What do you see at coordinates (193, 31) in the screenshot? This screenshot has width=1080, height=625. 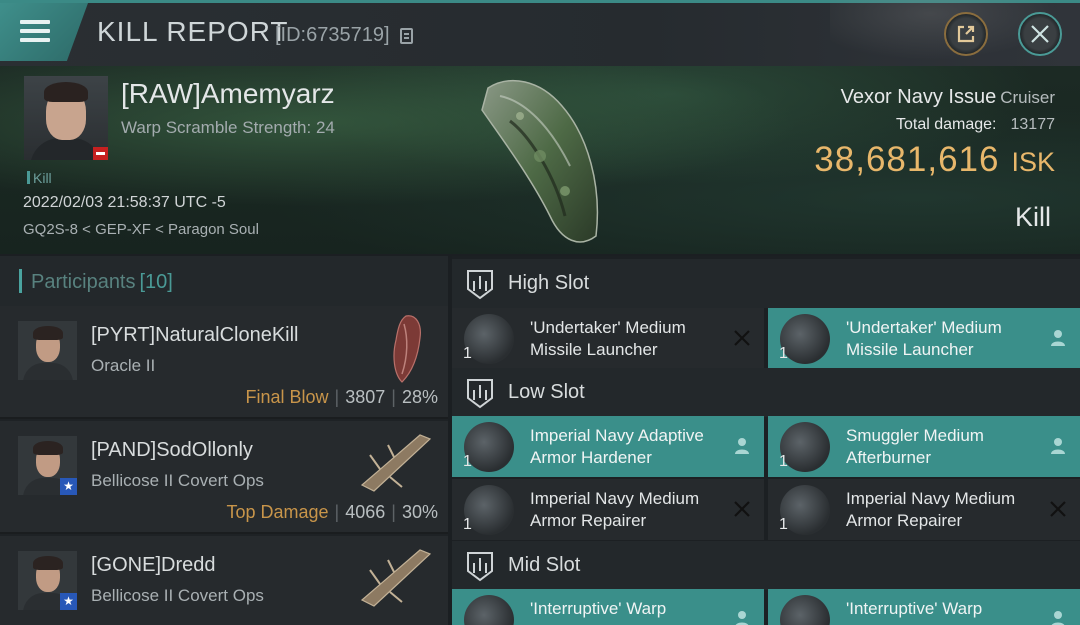 I see `page-title: KILL REPORT` at bounding box center [193, 31].